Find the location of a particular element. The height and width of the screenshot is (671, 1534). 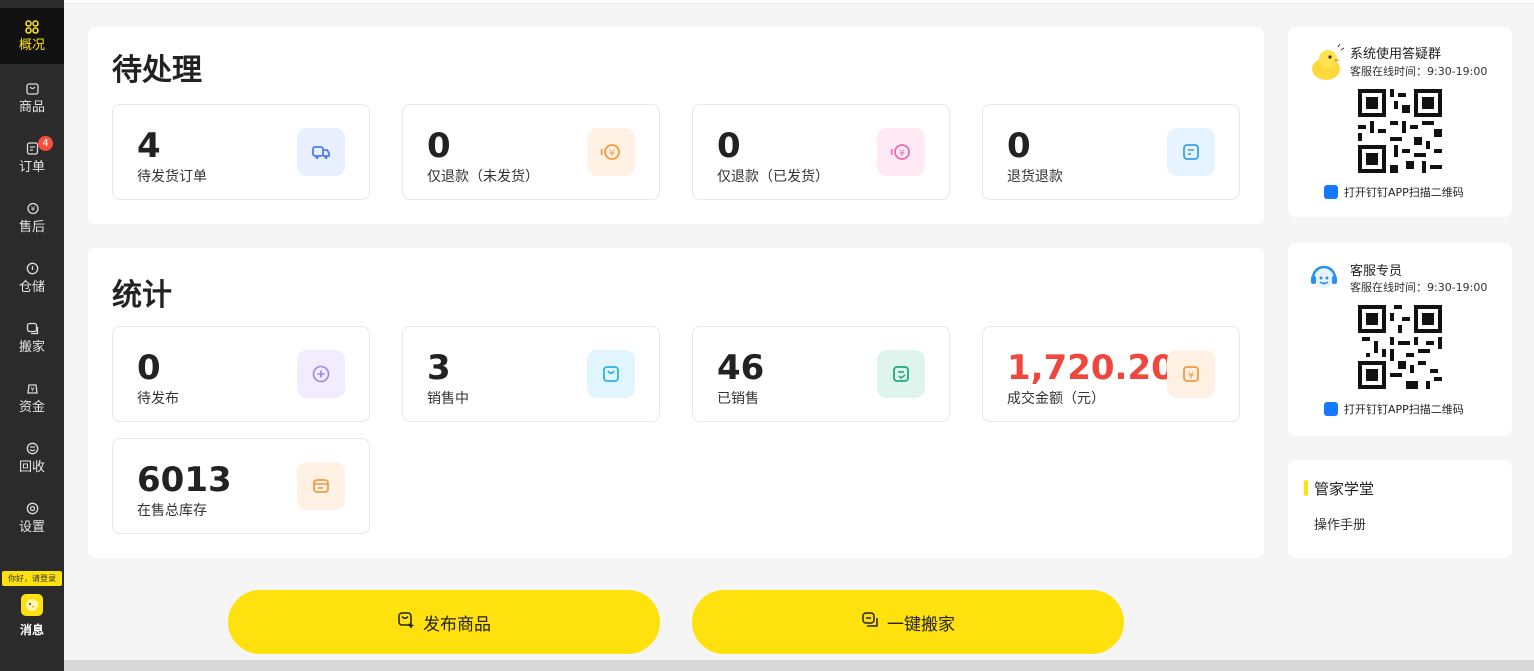

stat-label: 销售中 is located at coordinates (448, 399).